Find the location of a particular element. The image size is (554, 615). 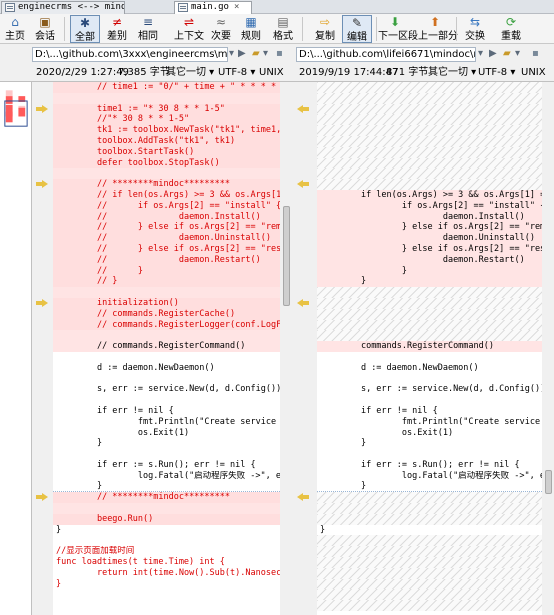

left-code-line: // commands.RegisterLogger(conf.LogFil is located at coordinates (166, 325).